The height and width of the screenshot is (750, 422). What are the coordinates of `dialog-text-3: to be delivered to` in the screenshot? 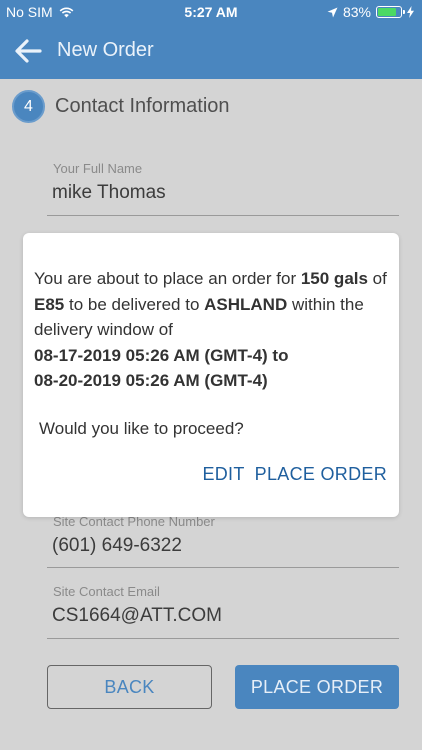 It's located at (134, 304).